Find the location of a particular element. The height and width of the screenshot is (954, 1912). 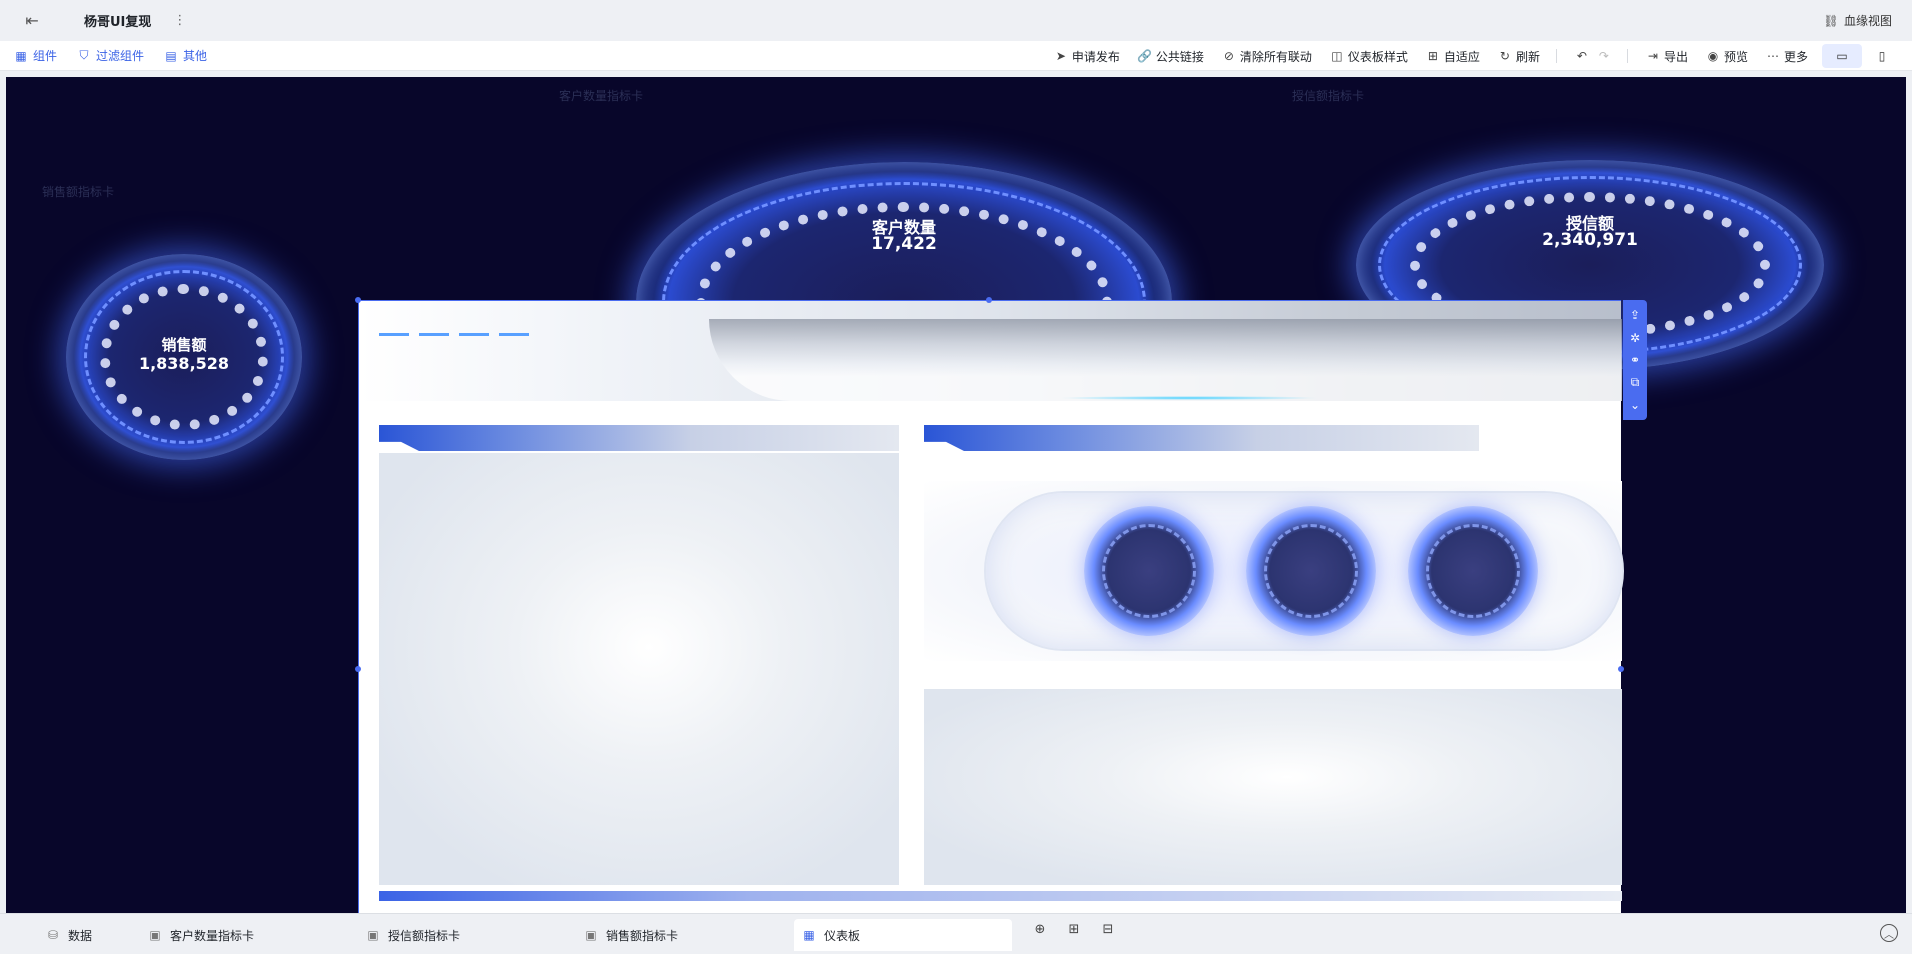

lineage-view-label: 血缘视图 is located at coordinates (1867, 21).